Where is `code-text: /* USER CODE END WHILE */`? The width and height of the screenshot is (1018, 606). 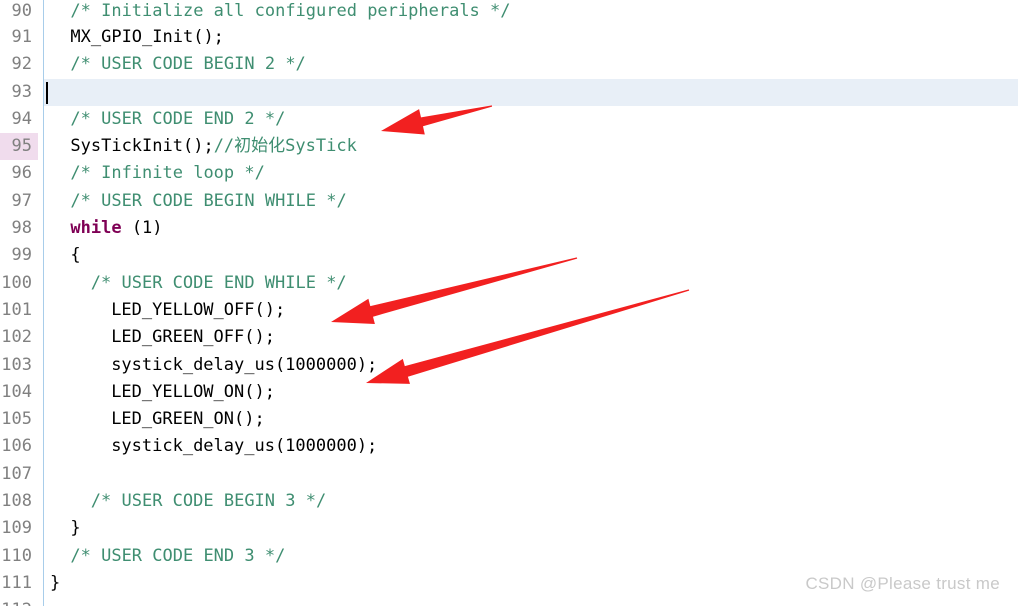 code-text: /* USER CODE END WHILE */ is located at coordinates (219, 283).